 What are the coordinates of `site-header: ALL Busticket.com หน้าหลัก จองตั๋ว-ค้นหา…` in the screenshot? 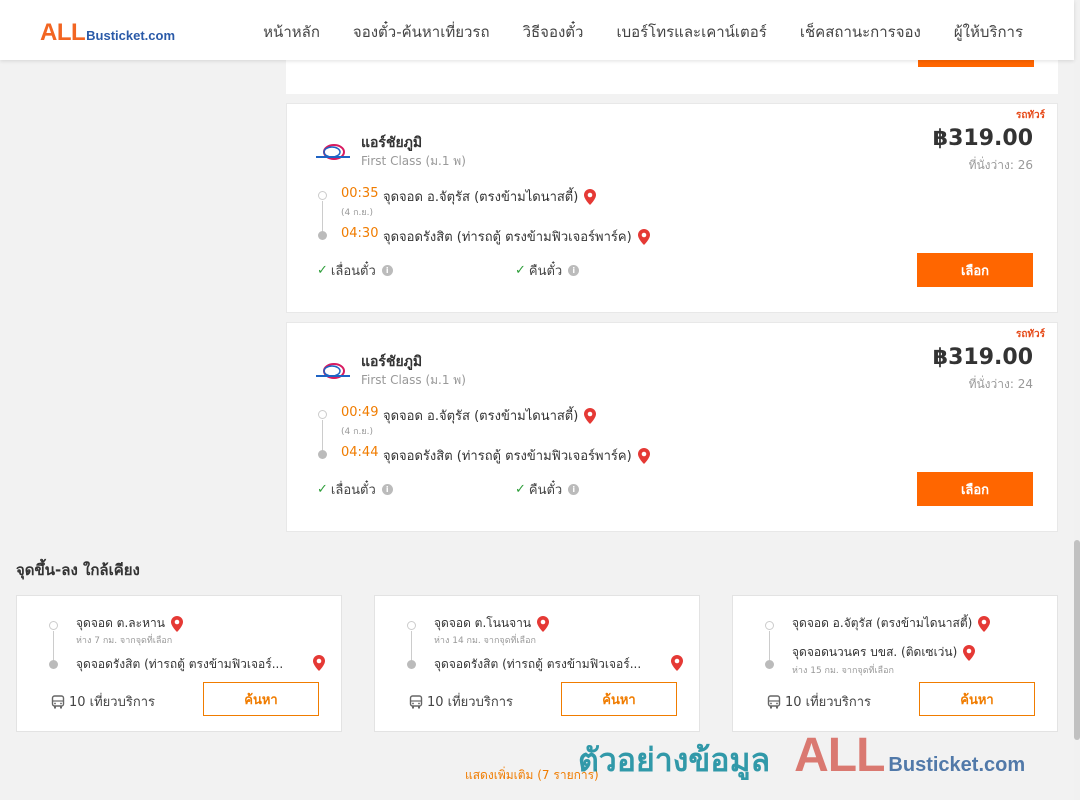 It's located at (537, 30).